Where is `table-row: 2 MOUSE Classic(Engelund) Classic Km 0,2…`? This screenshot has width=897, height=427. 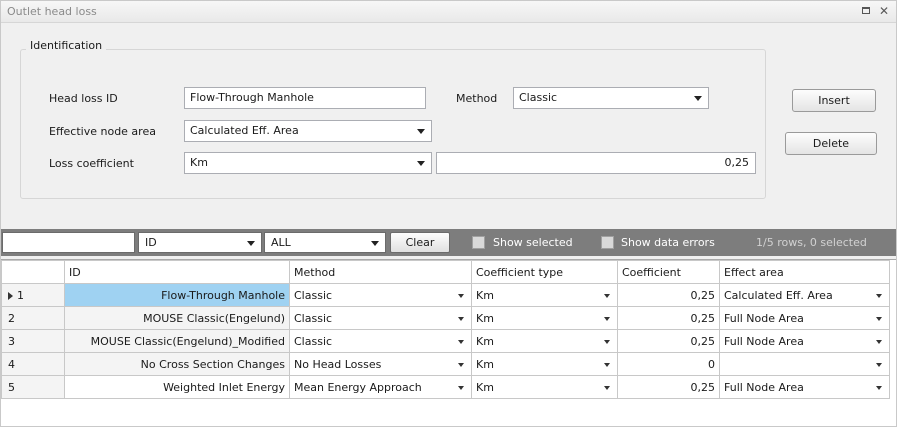 table-row: 2 MOUSE Classic(Engelund) Classic Km 0,2… is located at coordinates (445, 318).